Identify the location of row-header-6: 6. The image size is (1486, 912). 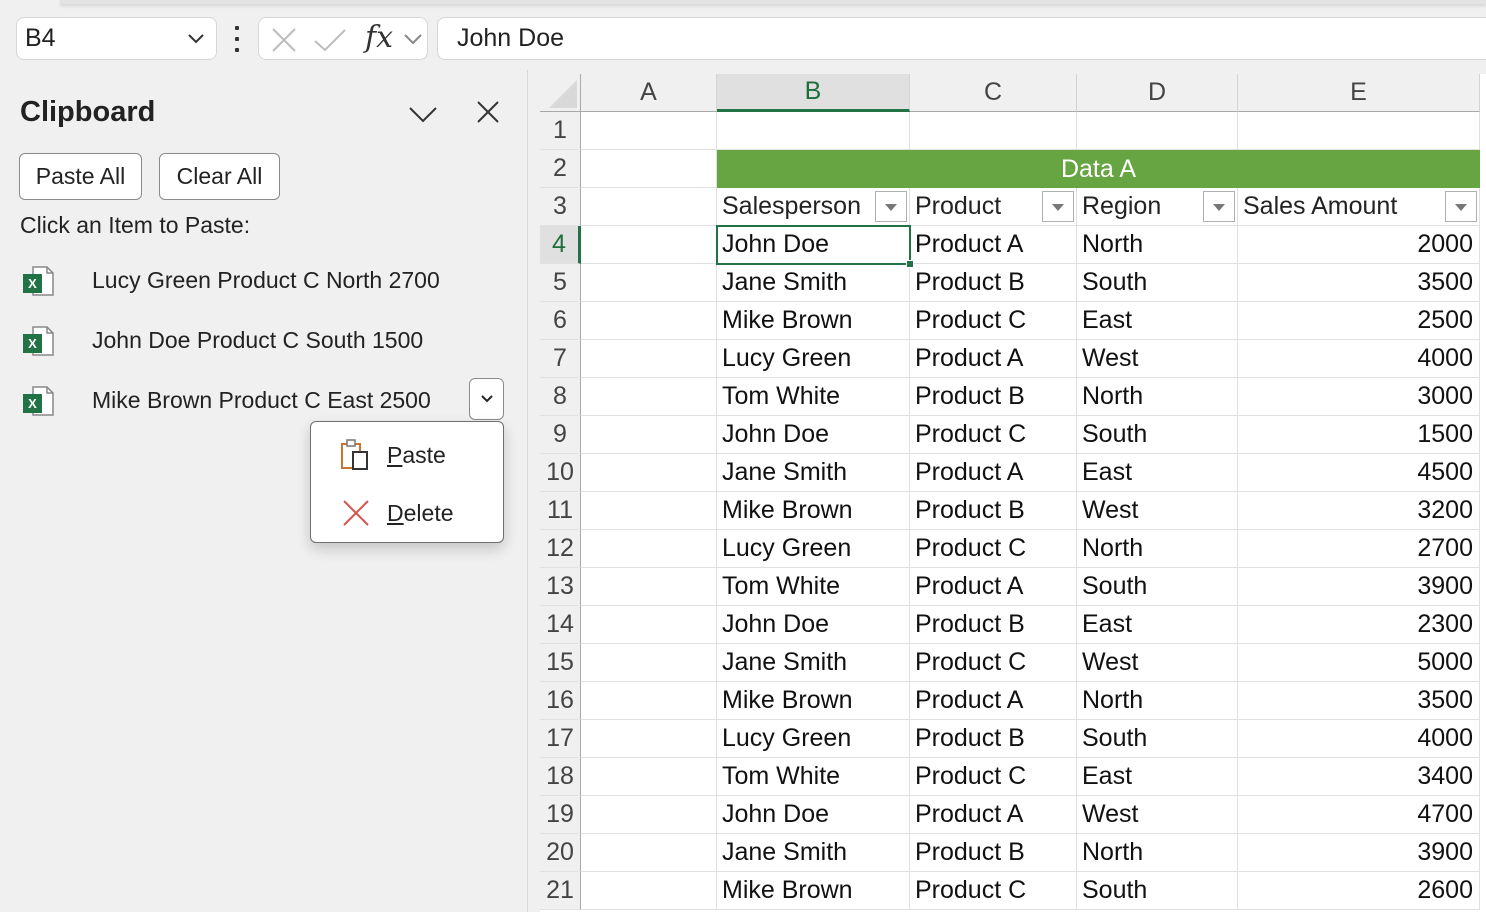
(560, 321).